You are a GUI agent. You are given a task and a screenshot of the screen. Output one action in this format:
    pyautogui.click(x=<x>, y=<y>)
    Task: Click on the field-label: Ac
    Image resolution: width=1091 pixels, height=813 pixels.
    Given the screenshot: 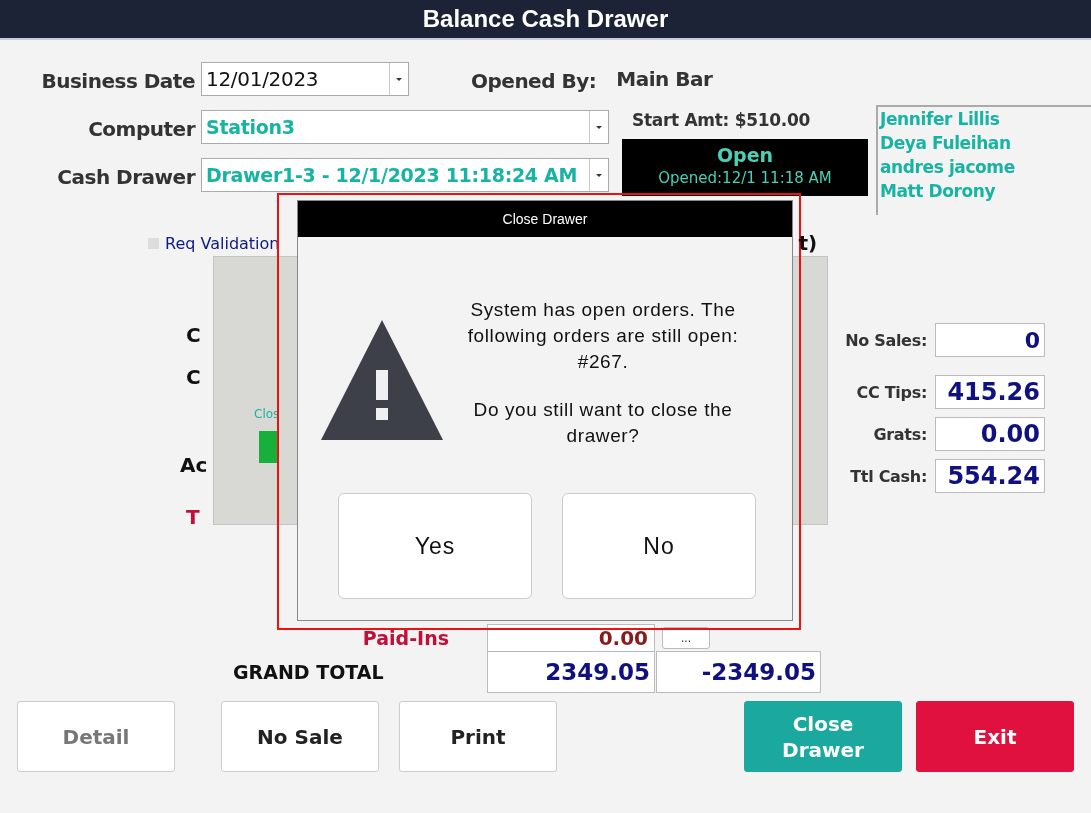 What is the action you would take?
    pyautogui.click(x=194, y=465)
    